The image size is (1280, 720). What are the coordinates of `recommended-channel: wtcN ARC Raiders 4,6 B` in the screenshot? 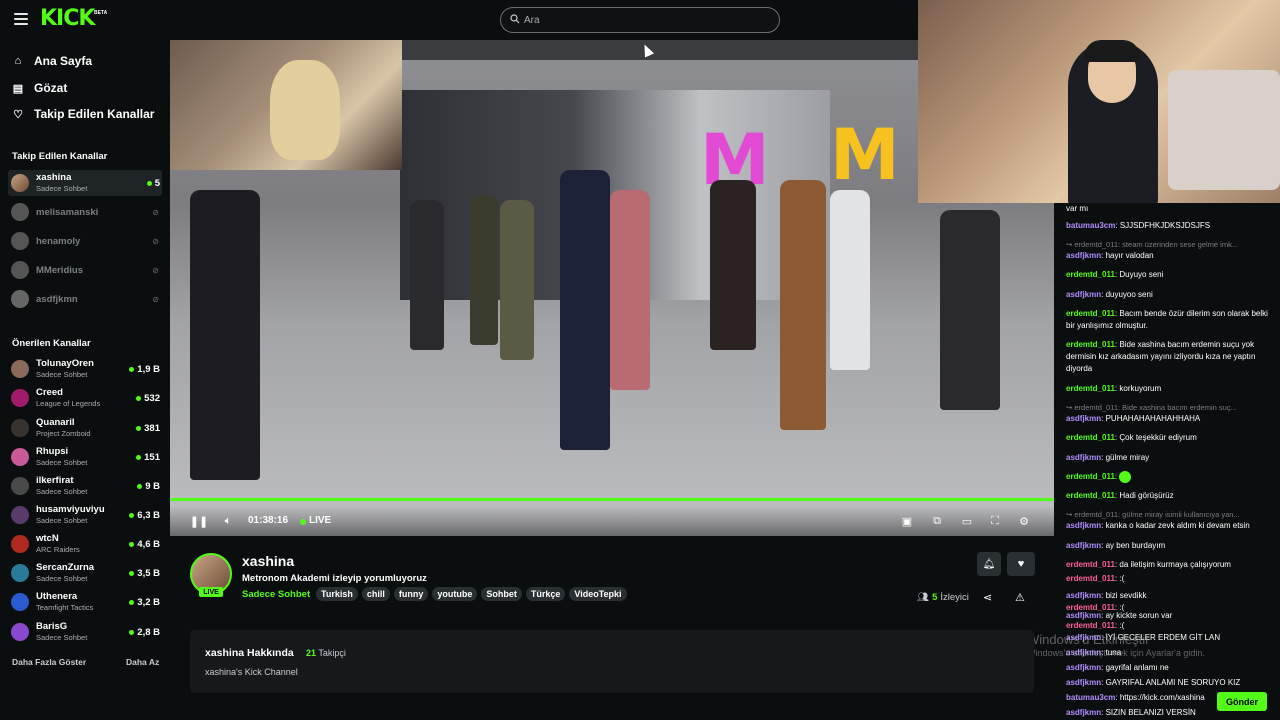 It's located at (85, 544).